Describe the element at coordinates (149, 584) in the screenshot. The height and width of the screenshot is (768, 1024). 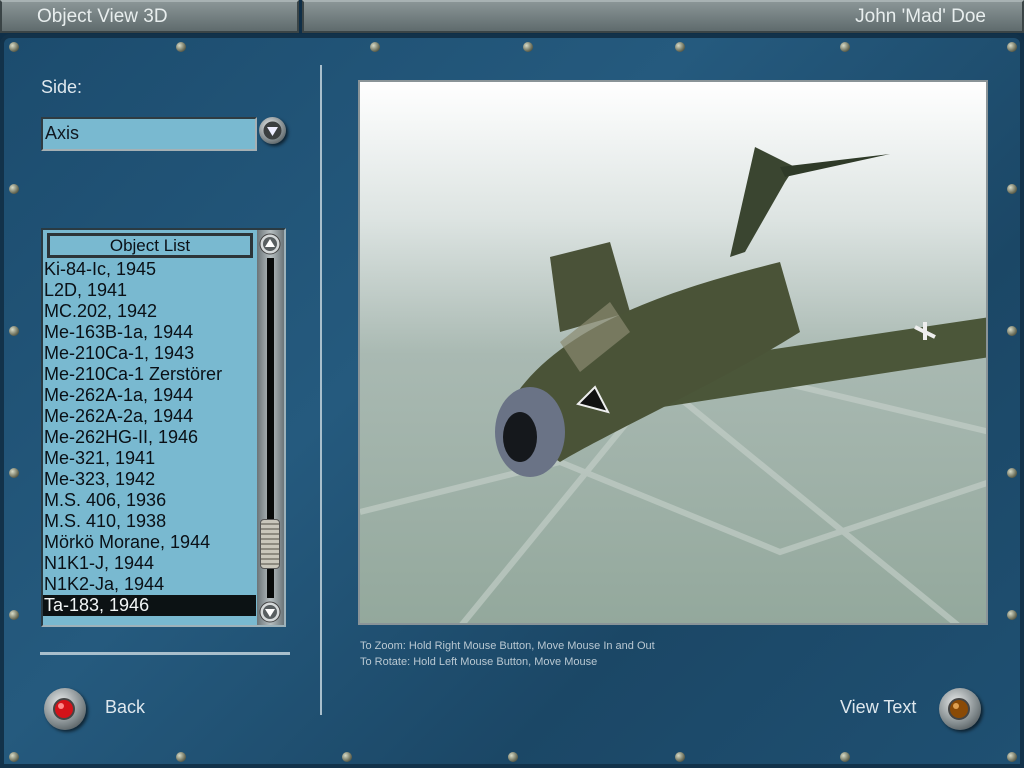
I see `object-list-item: N1K2-Ja, 1944` at that location.